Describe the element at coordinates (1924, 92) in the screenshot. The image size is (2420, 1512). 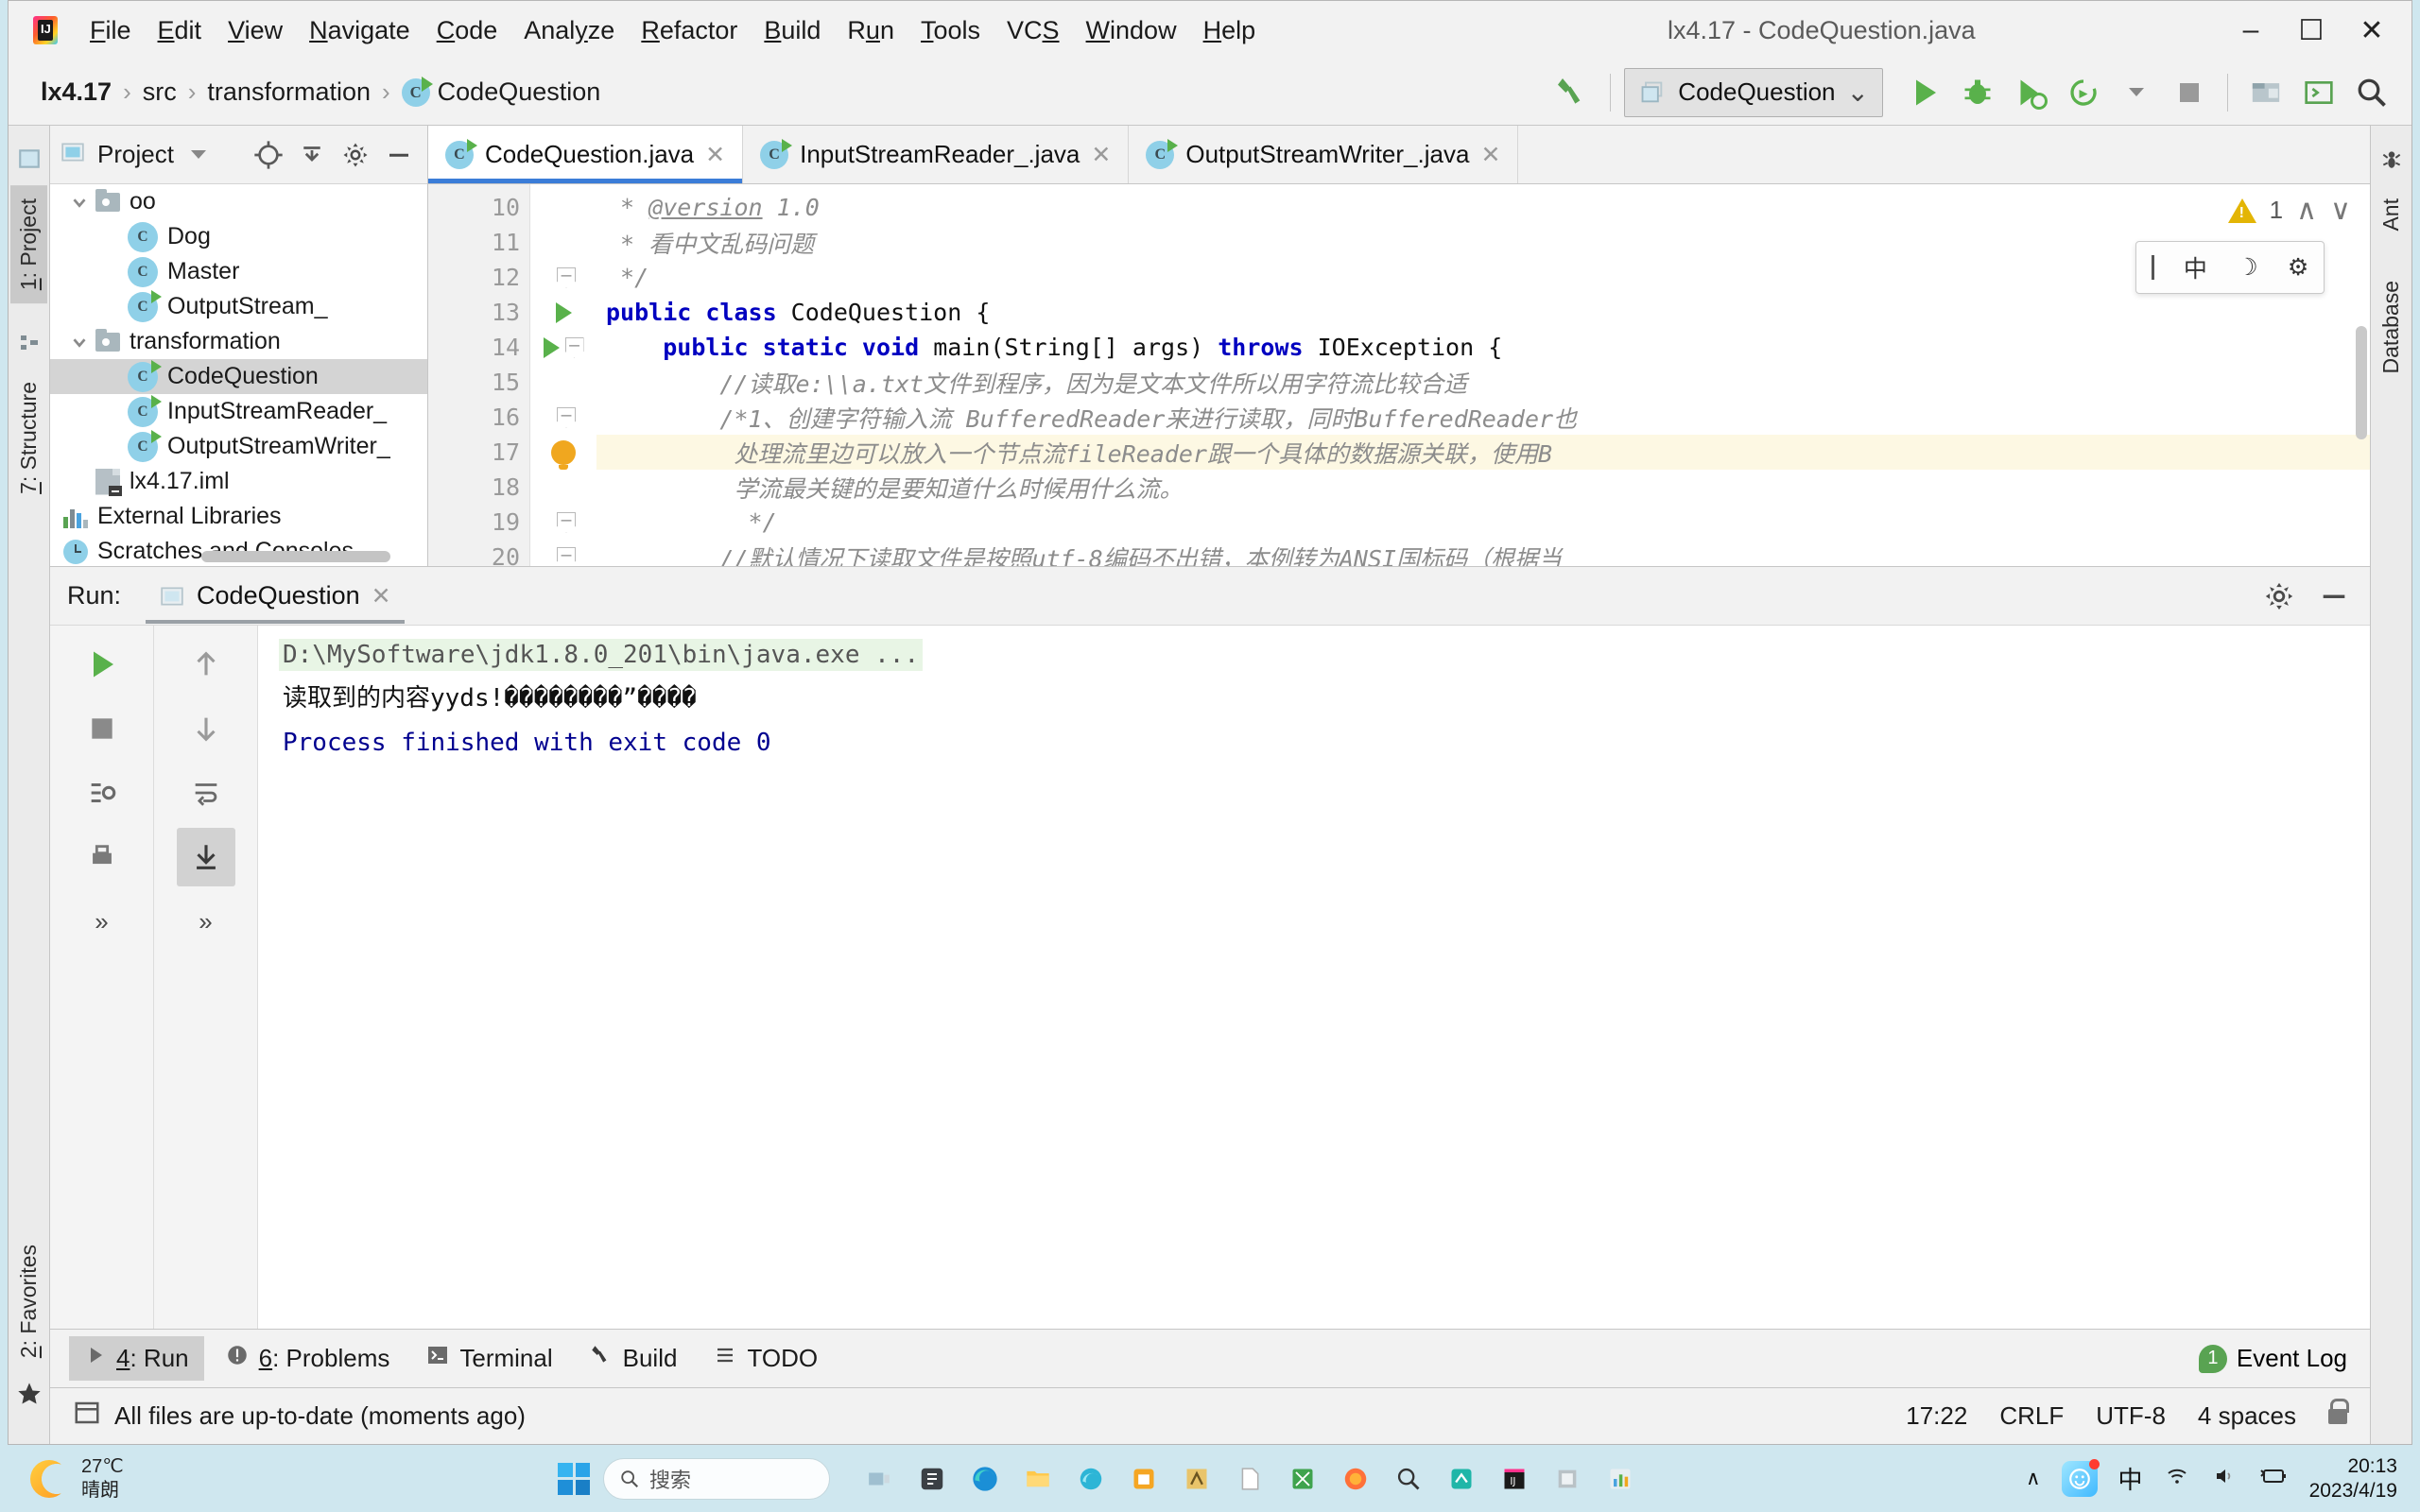
I see `run-button` at that location.